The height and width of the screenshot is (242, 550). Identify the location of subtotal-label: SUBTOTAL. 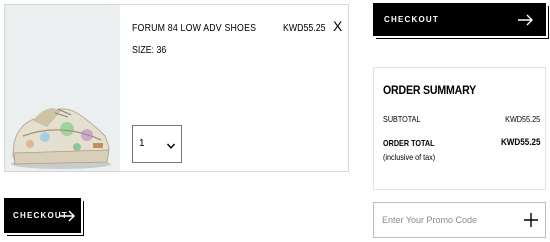
(402, 119).